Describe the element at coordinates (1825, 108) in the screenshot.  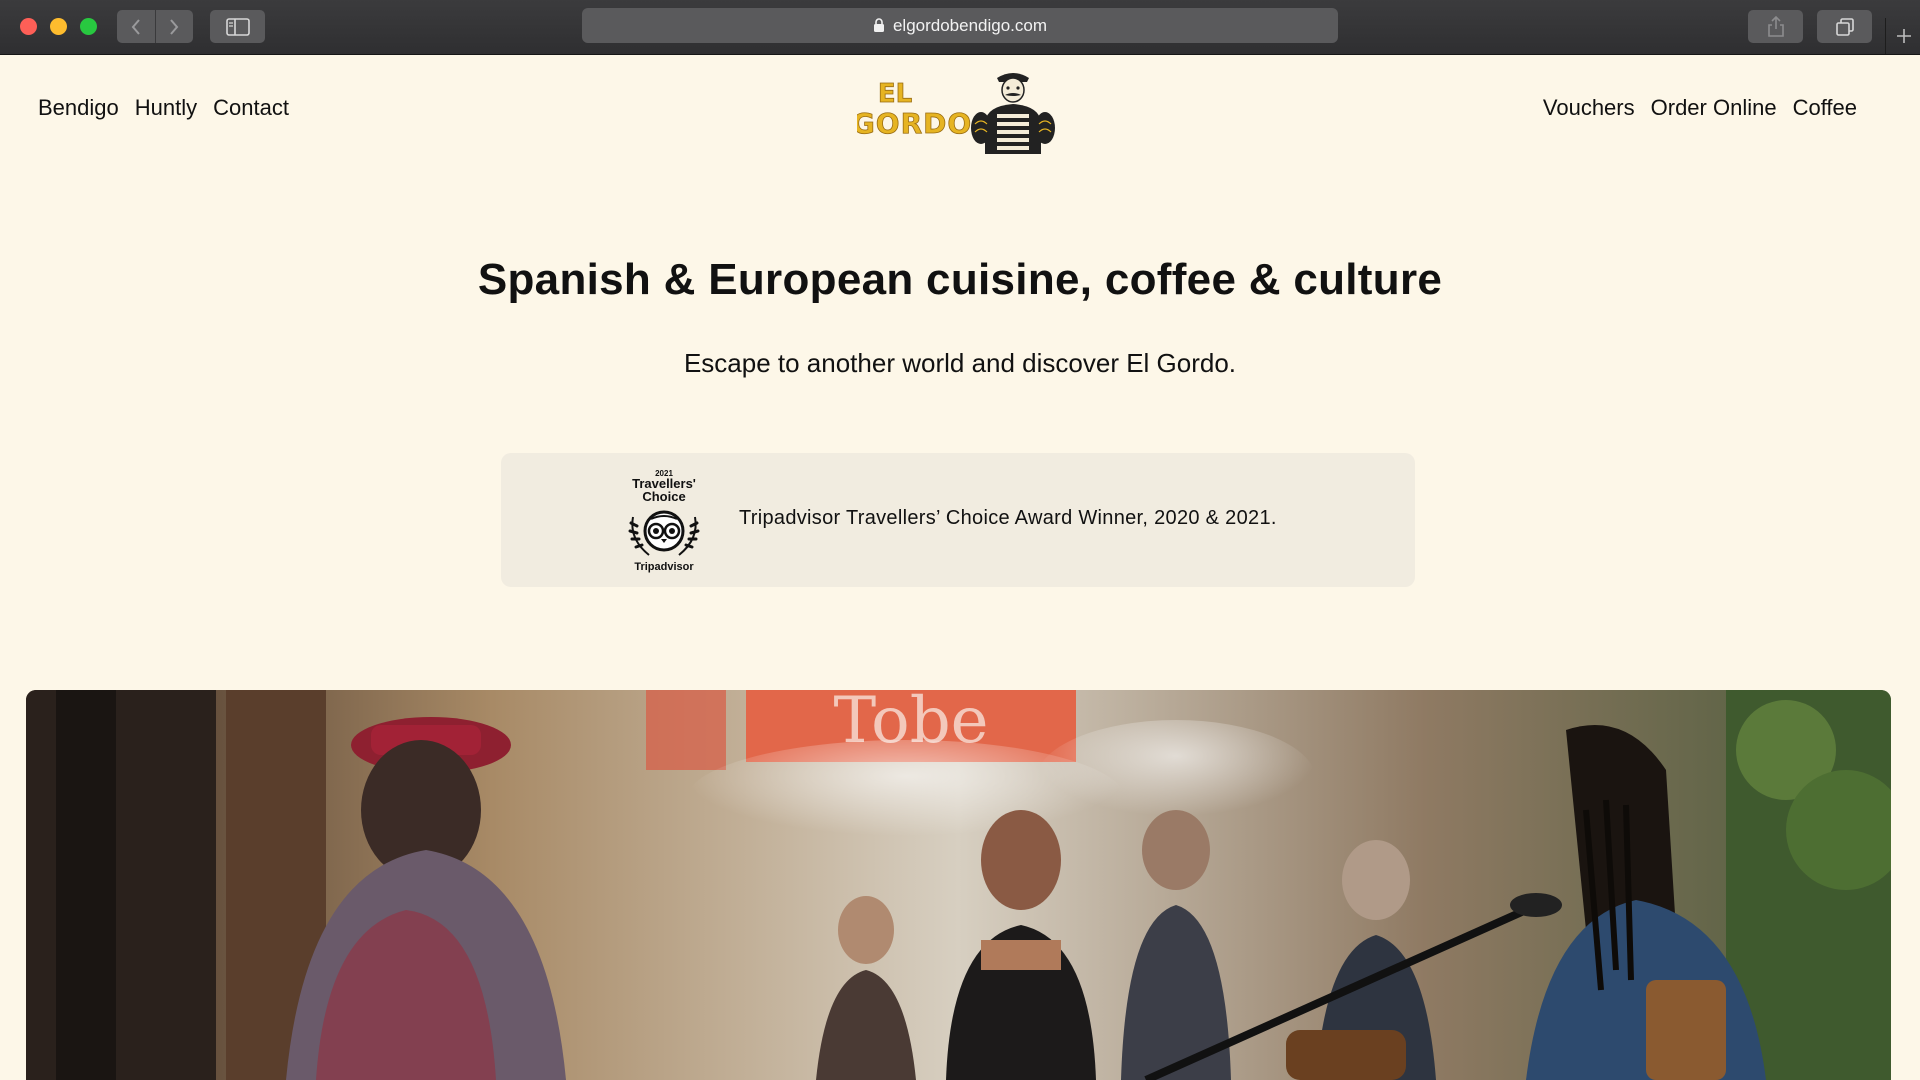
I see `nav-link-coffee: Coffee` at that location.